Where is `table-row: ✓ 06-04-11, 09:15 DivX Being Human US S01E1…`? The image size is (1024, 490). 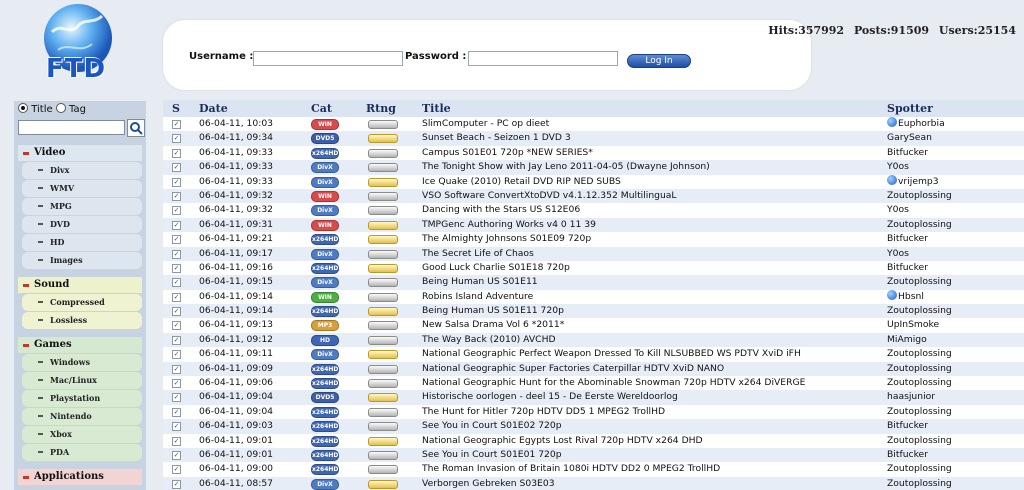 table-row: ✓ 06-04-11, 09:15 DivX Being Human US S01E1… is located at coordinates (593, 282).